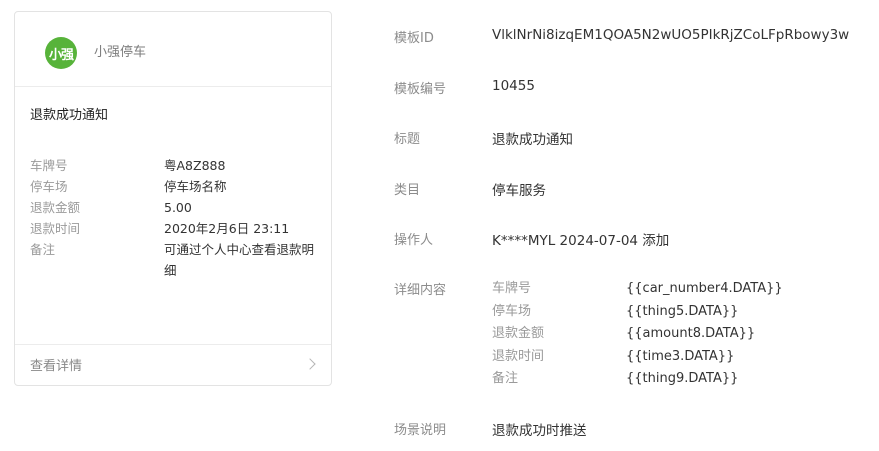  I want to click on chevron-right-icon, so click(310, 364).